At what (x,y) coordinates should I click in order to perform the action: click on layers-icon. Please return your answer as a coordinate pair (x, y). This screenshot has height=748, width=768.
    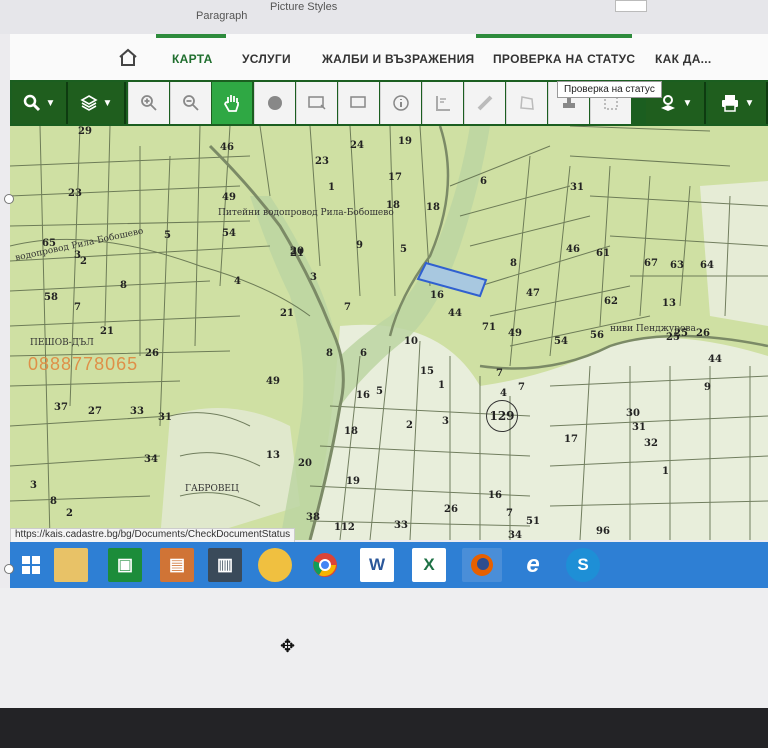
    Looking at the image, I should click on (88, 103).